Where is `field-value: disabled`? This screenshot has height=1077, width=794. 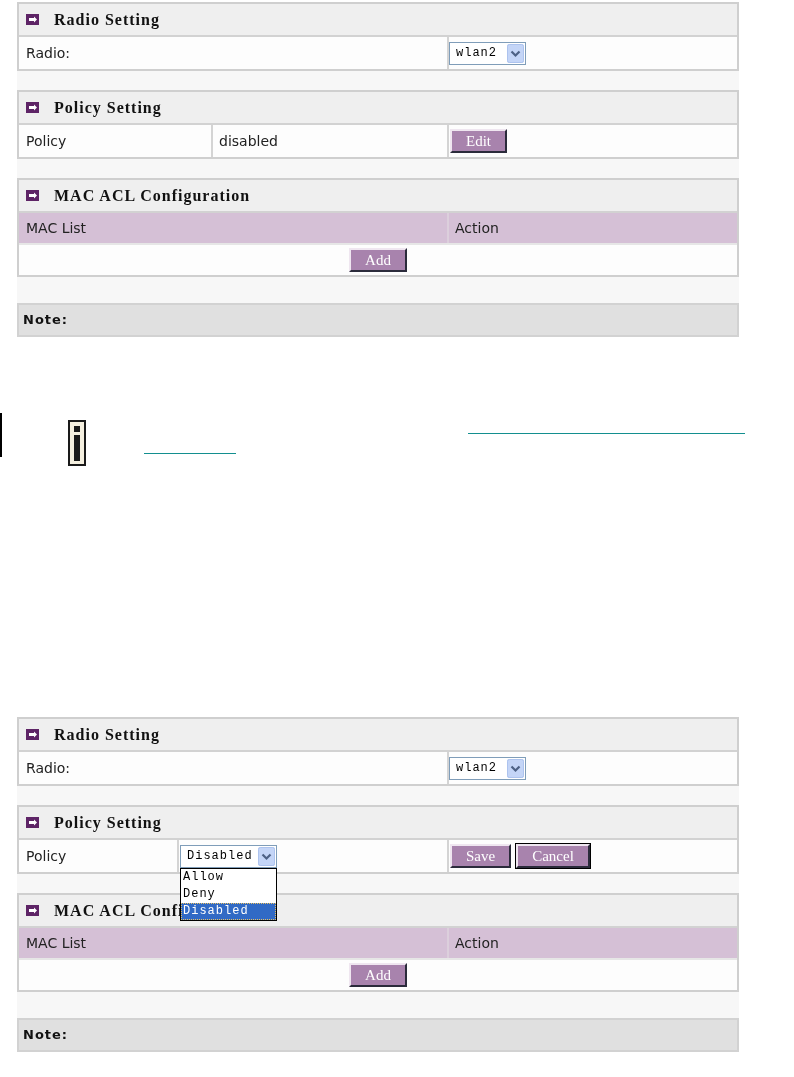 field-value: disabled is located at coordinates (248, 141).